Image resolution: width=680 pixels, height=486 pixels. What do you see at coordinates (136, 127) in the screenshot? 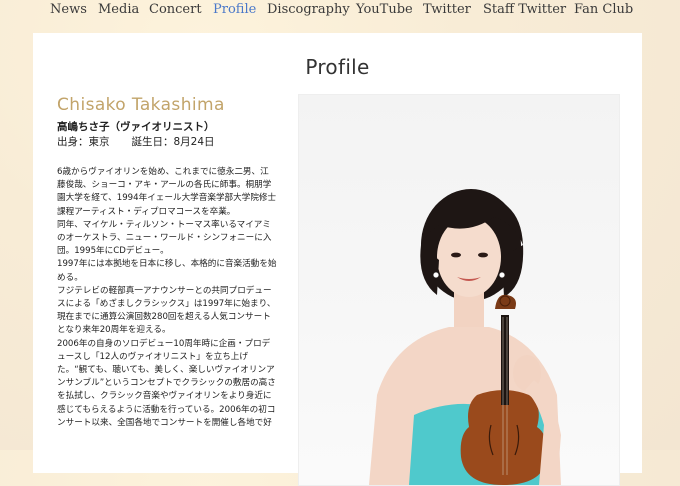
I see `artist-name-japanese: 高嶋ちさ子（ヴァイオリニスト）` at bounding box center [136, 127].